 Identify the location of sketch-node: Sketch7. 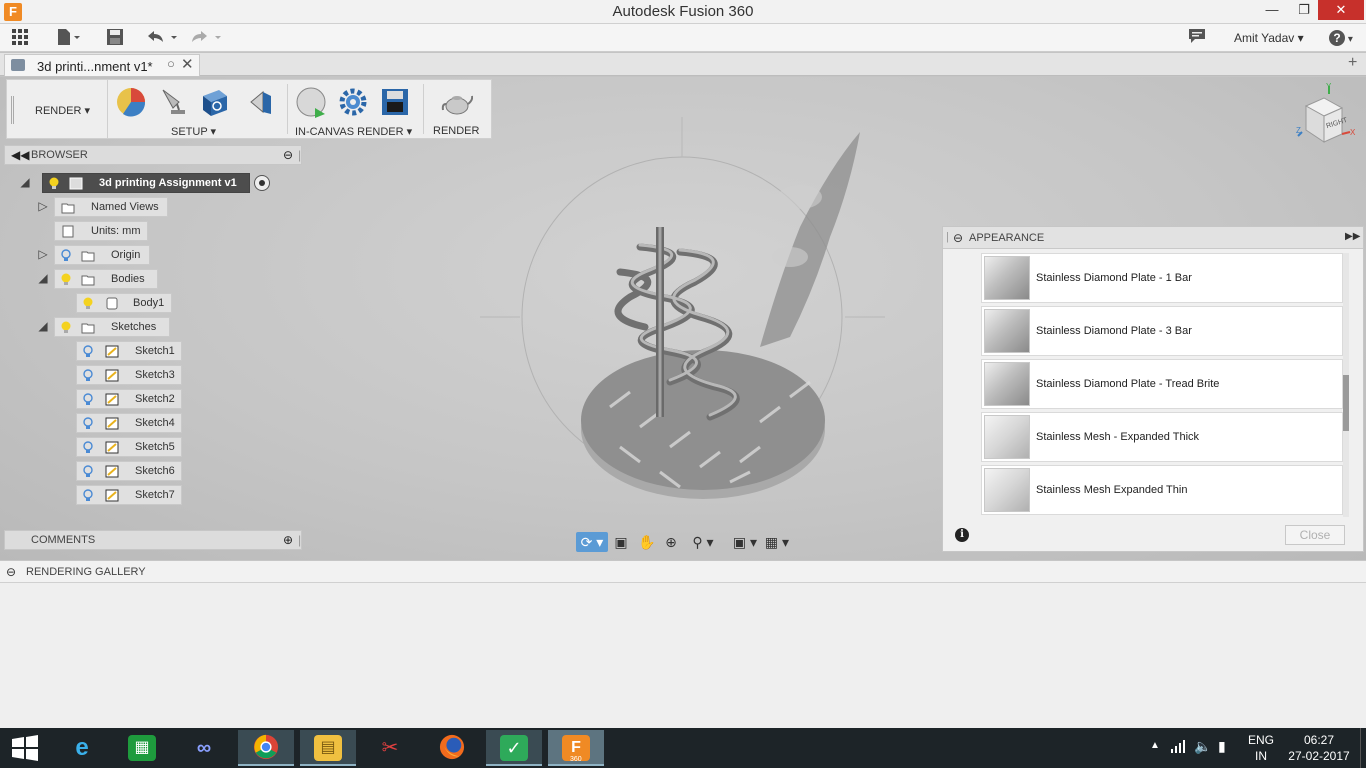
(129, 495).